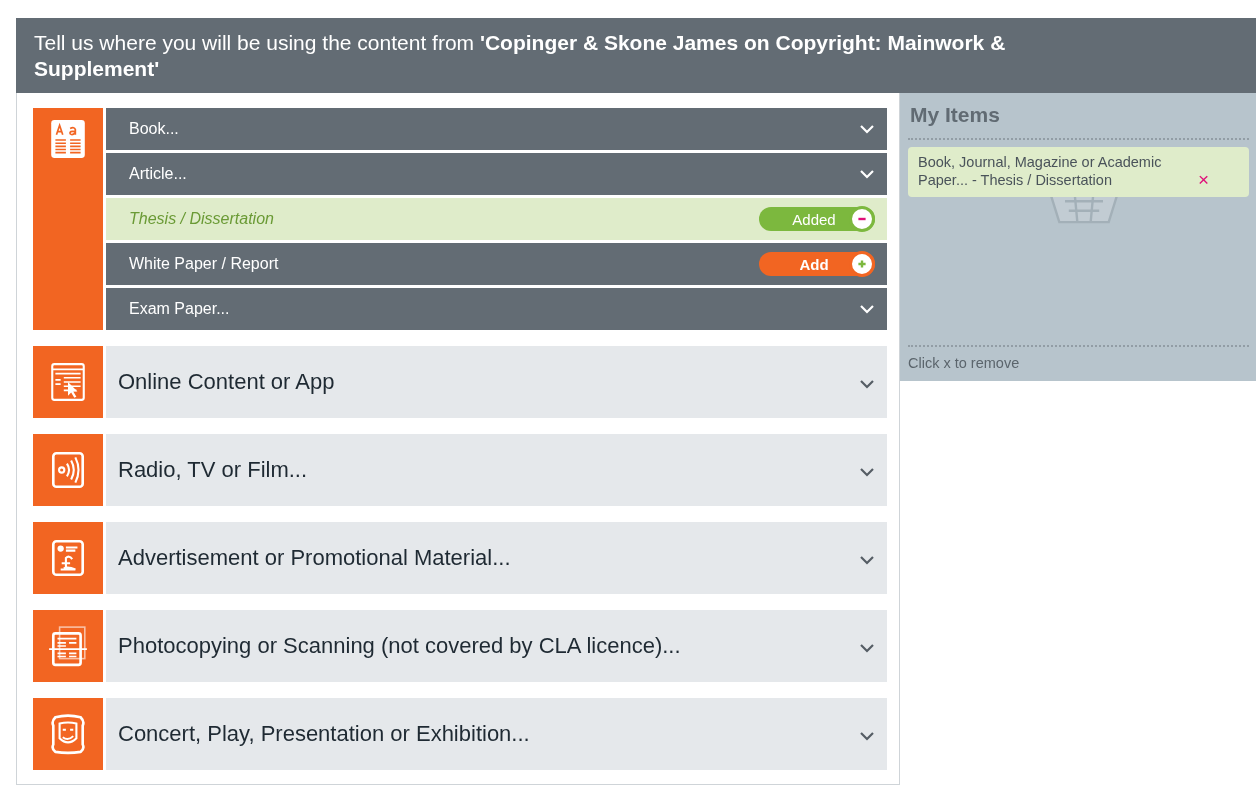  Describe the element at coordinates (1078, 116) in the screenshot. I see `my-items-title: My Items` at that location.